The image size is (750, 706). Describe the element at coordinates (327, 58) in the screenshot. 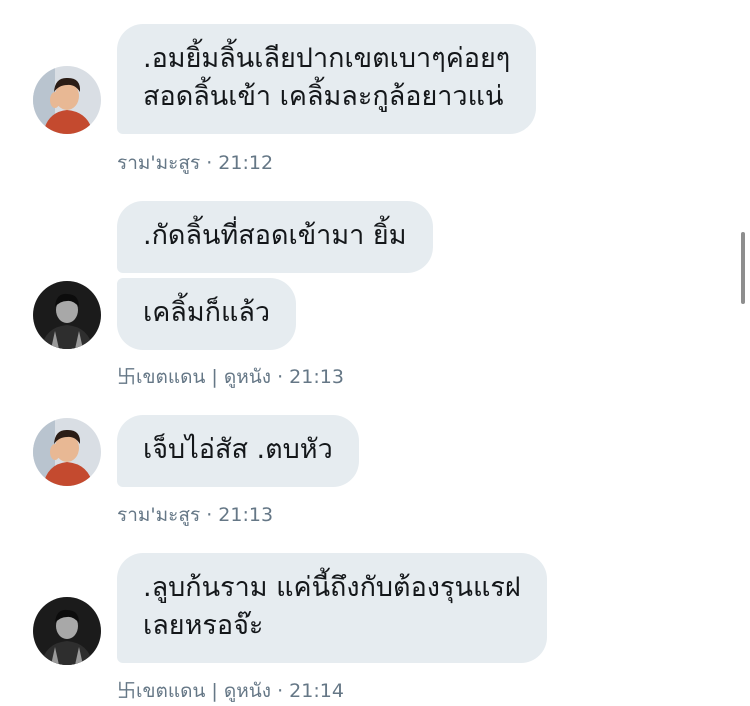

I see `message-text: .อมยิ้มลิ้นเลียปากเขตเบาๆค่อยๆ` at that location.